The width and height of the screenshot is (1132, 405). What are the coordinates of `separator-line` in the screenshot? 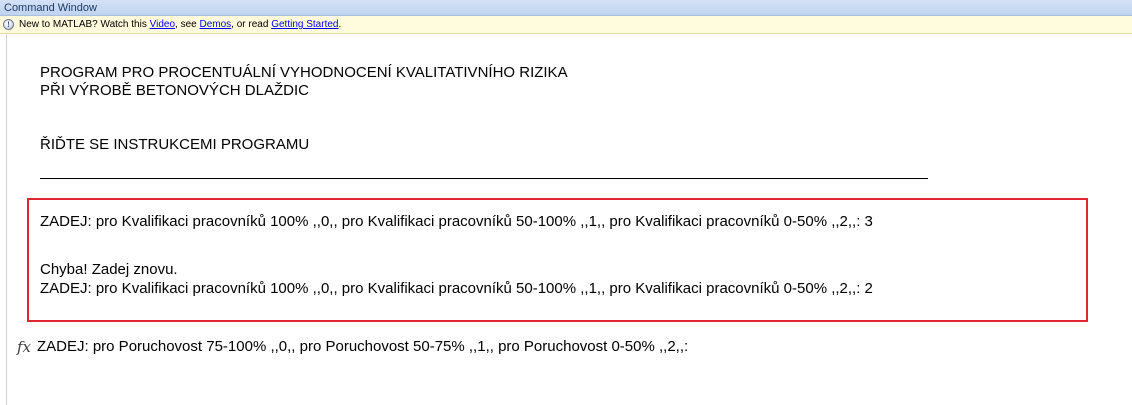 It's located at (484, 178).